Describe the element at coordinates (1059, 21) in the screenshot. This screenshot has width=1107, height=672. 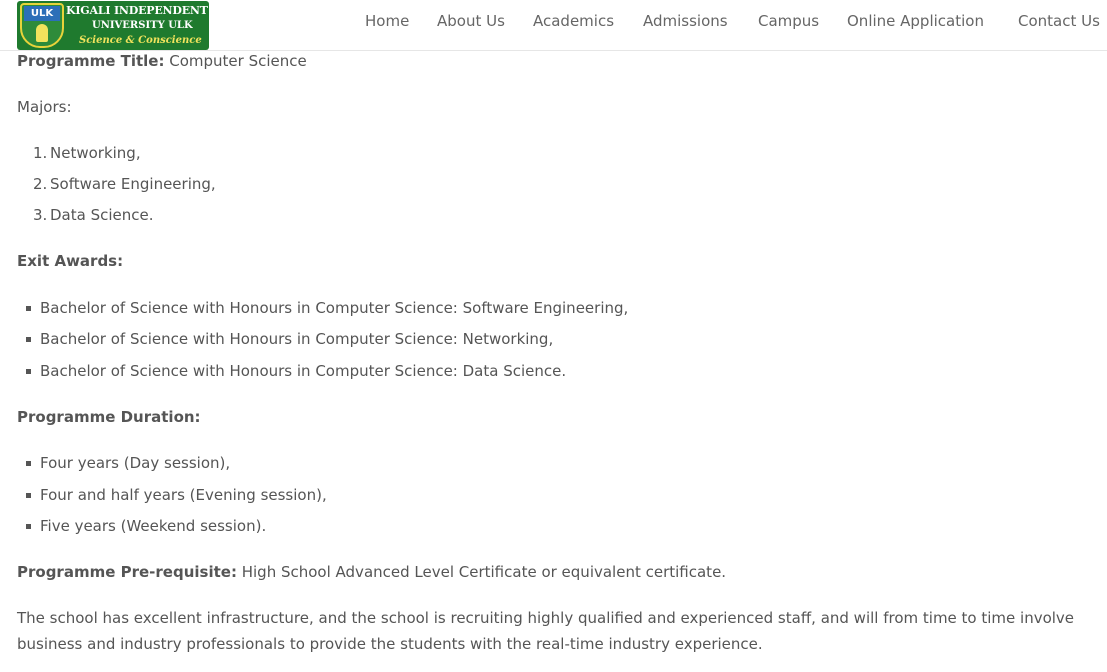
I see `nav-contact-us: Contact Us` at that location.